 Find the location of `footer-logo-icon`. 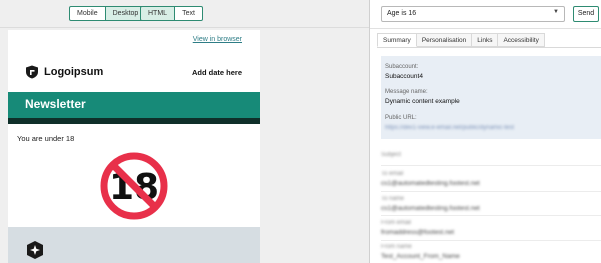

footer-logo-icon is located at coordinates (35, 250).